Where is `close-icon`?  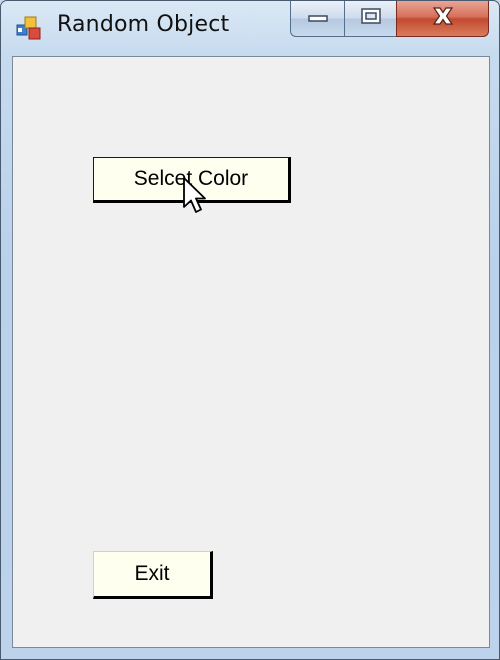
close-icon is located at coordinates (443, 18).